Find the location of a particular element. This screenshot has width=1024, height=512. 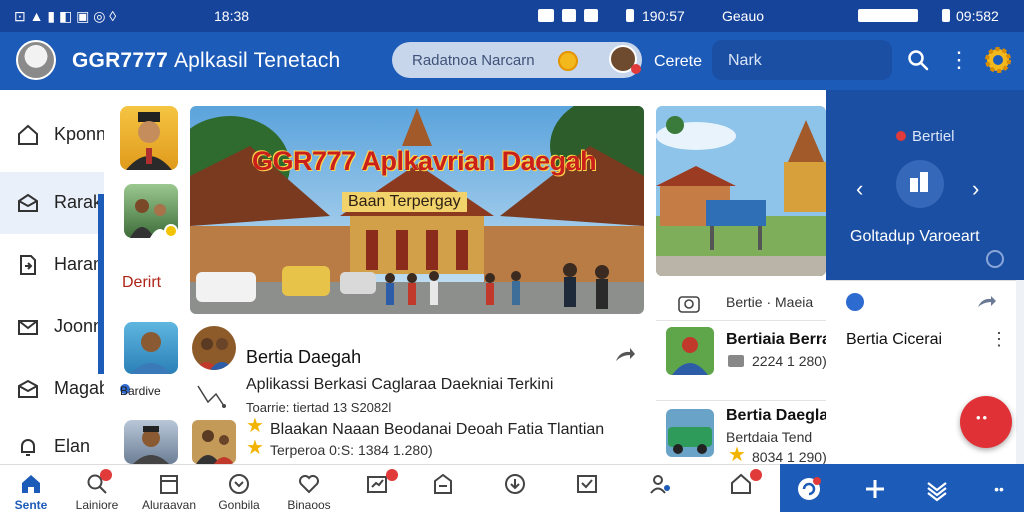

nav-item-home-badge is located at coordinates (741, 488).